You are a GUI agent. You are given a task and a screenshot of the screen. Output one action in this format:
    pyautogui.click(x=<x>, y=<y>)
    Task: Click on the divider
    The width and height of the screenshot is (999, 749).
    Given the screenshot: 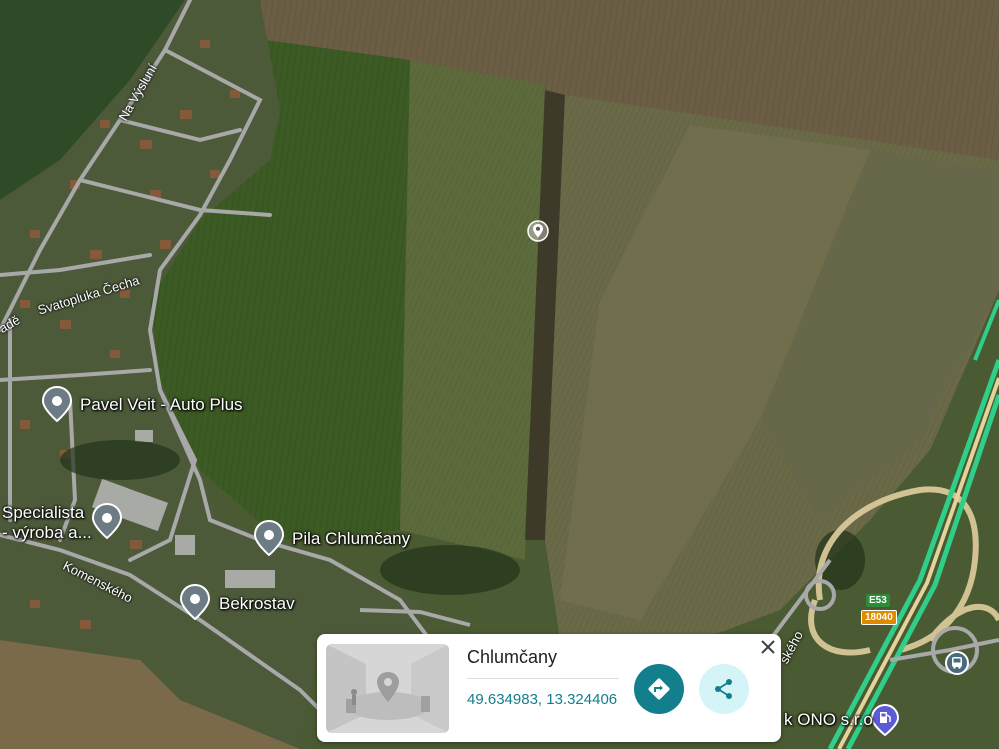 What is the action you would take?
    pyautogui.click(x=543, y=678)
    